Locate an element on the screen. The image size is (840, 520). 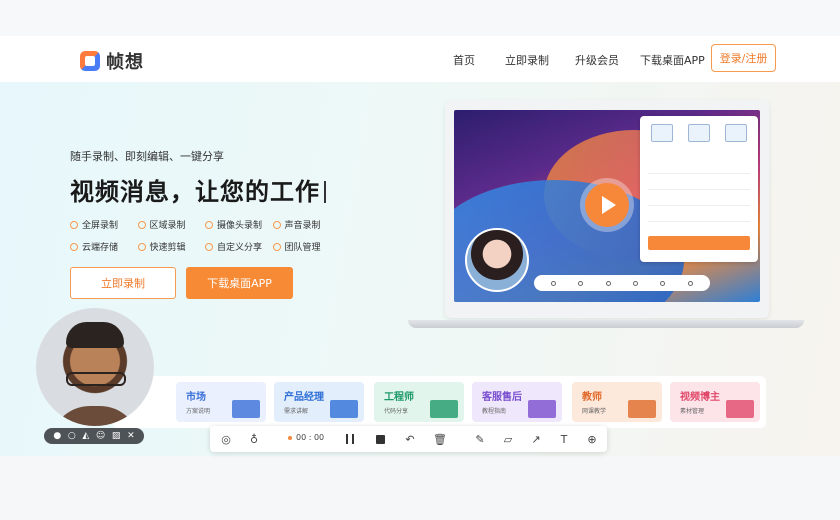
laptop-screen is located at coordinates (607, 206).